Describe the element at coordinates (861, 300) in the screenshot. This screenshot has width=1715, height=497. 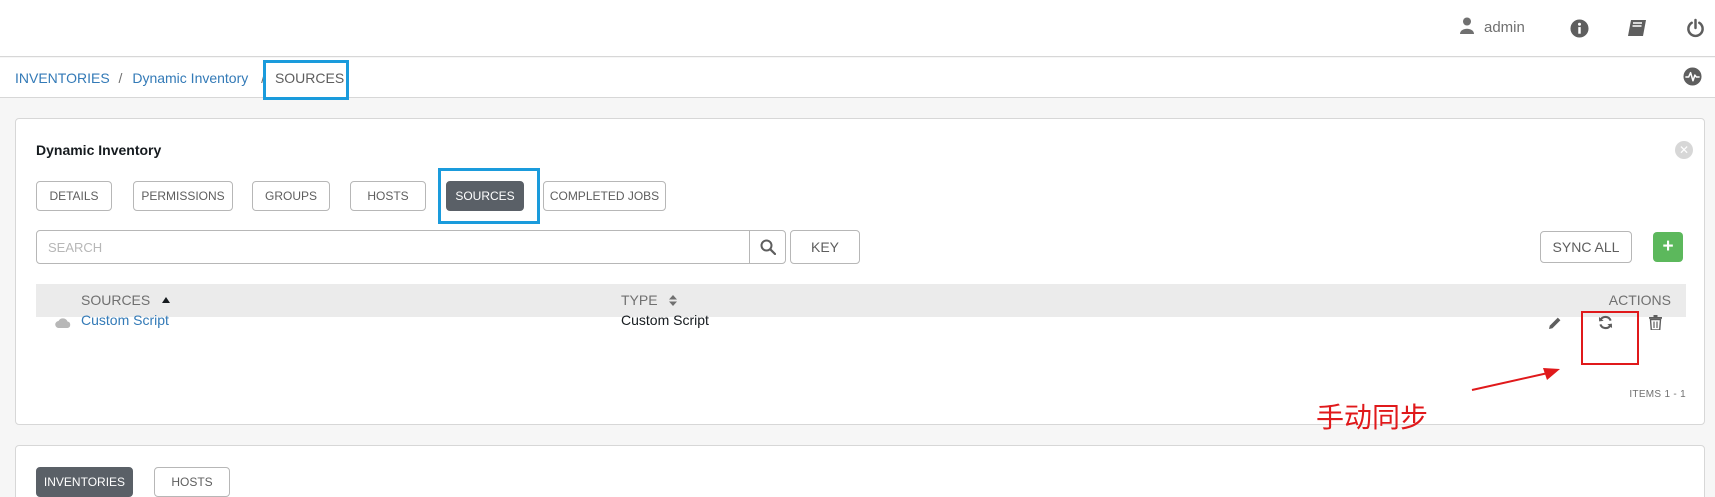
I see `table-header: SOURCES TYPE ACTIONS` at that location.